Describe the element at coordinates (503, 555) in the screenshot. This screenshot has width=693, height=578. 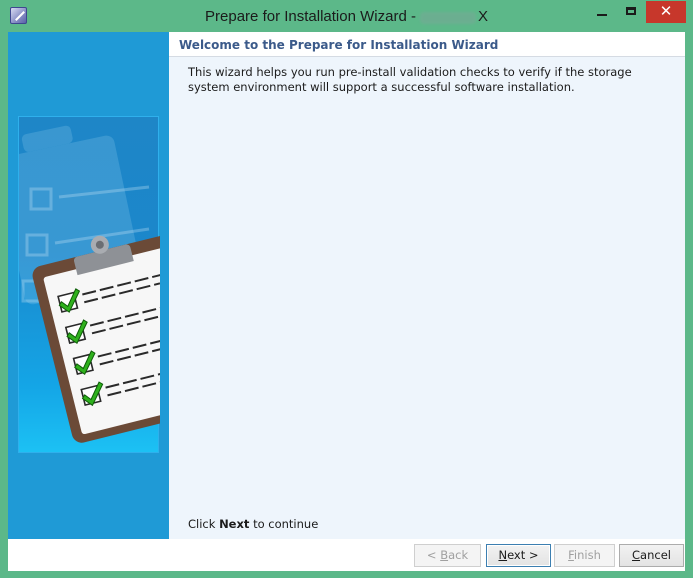
I see `next-button-mnemonic: N` at that location.